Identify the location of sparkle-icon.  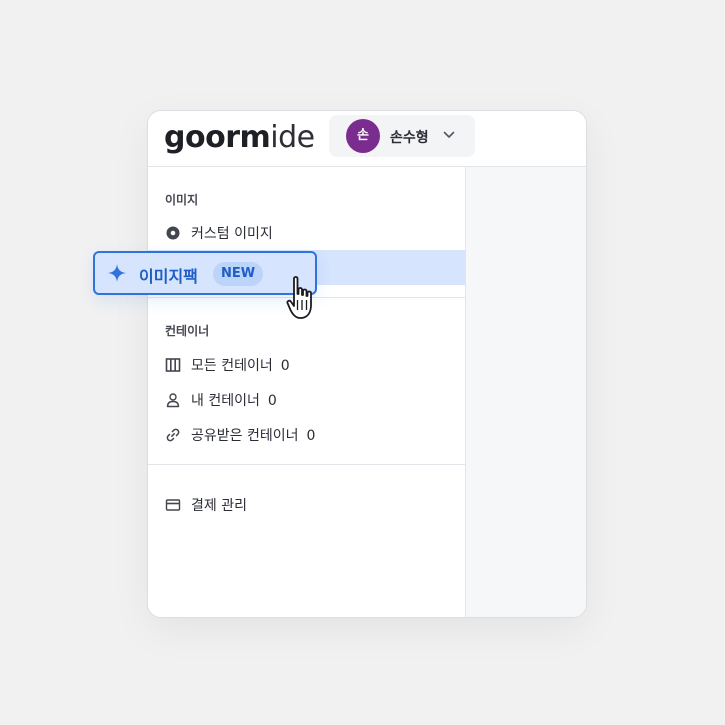
(117, 273).